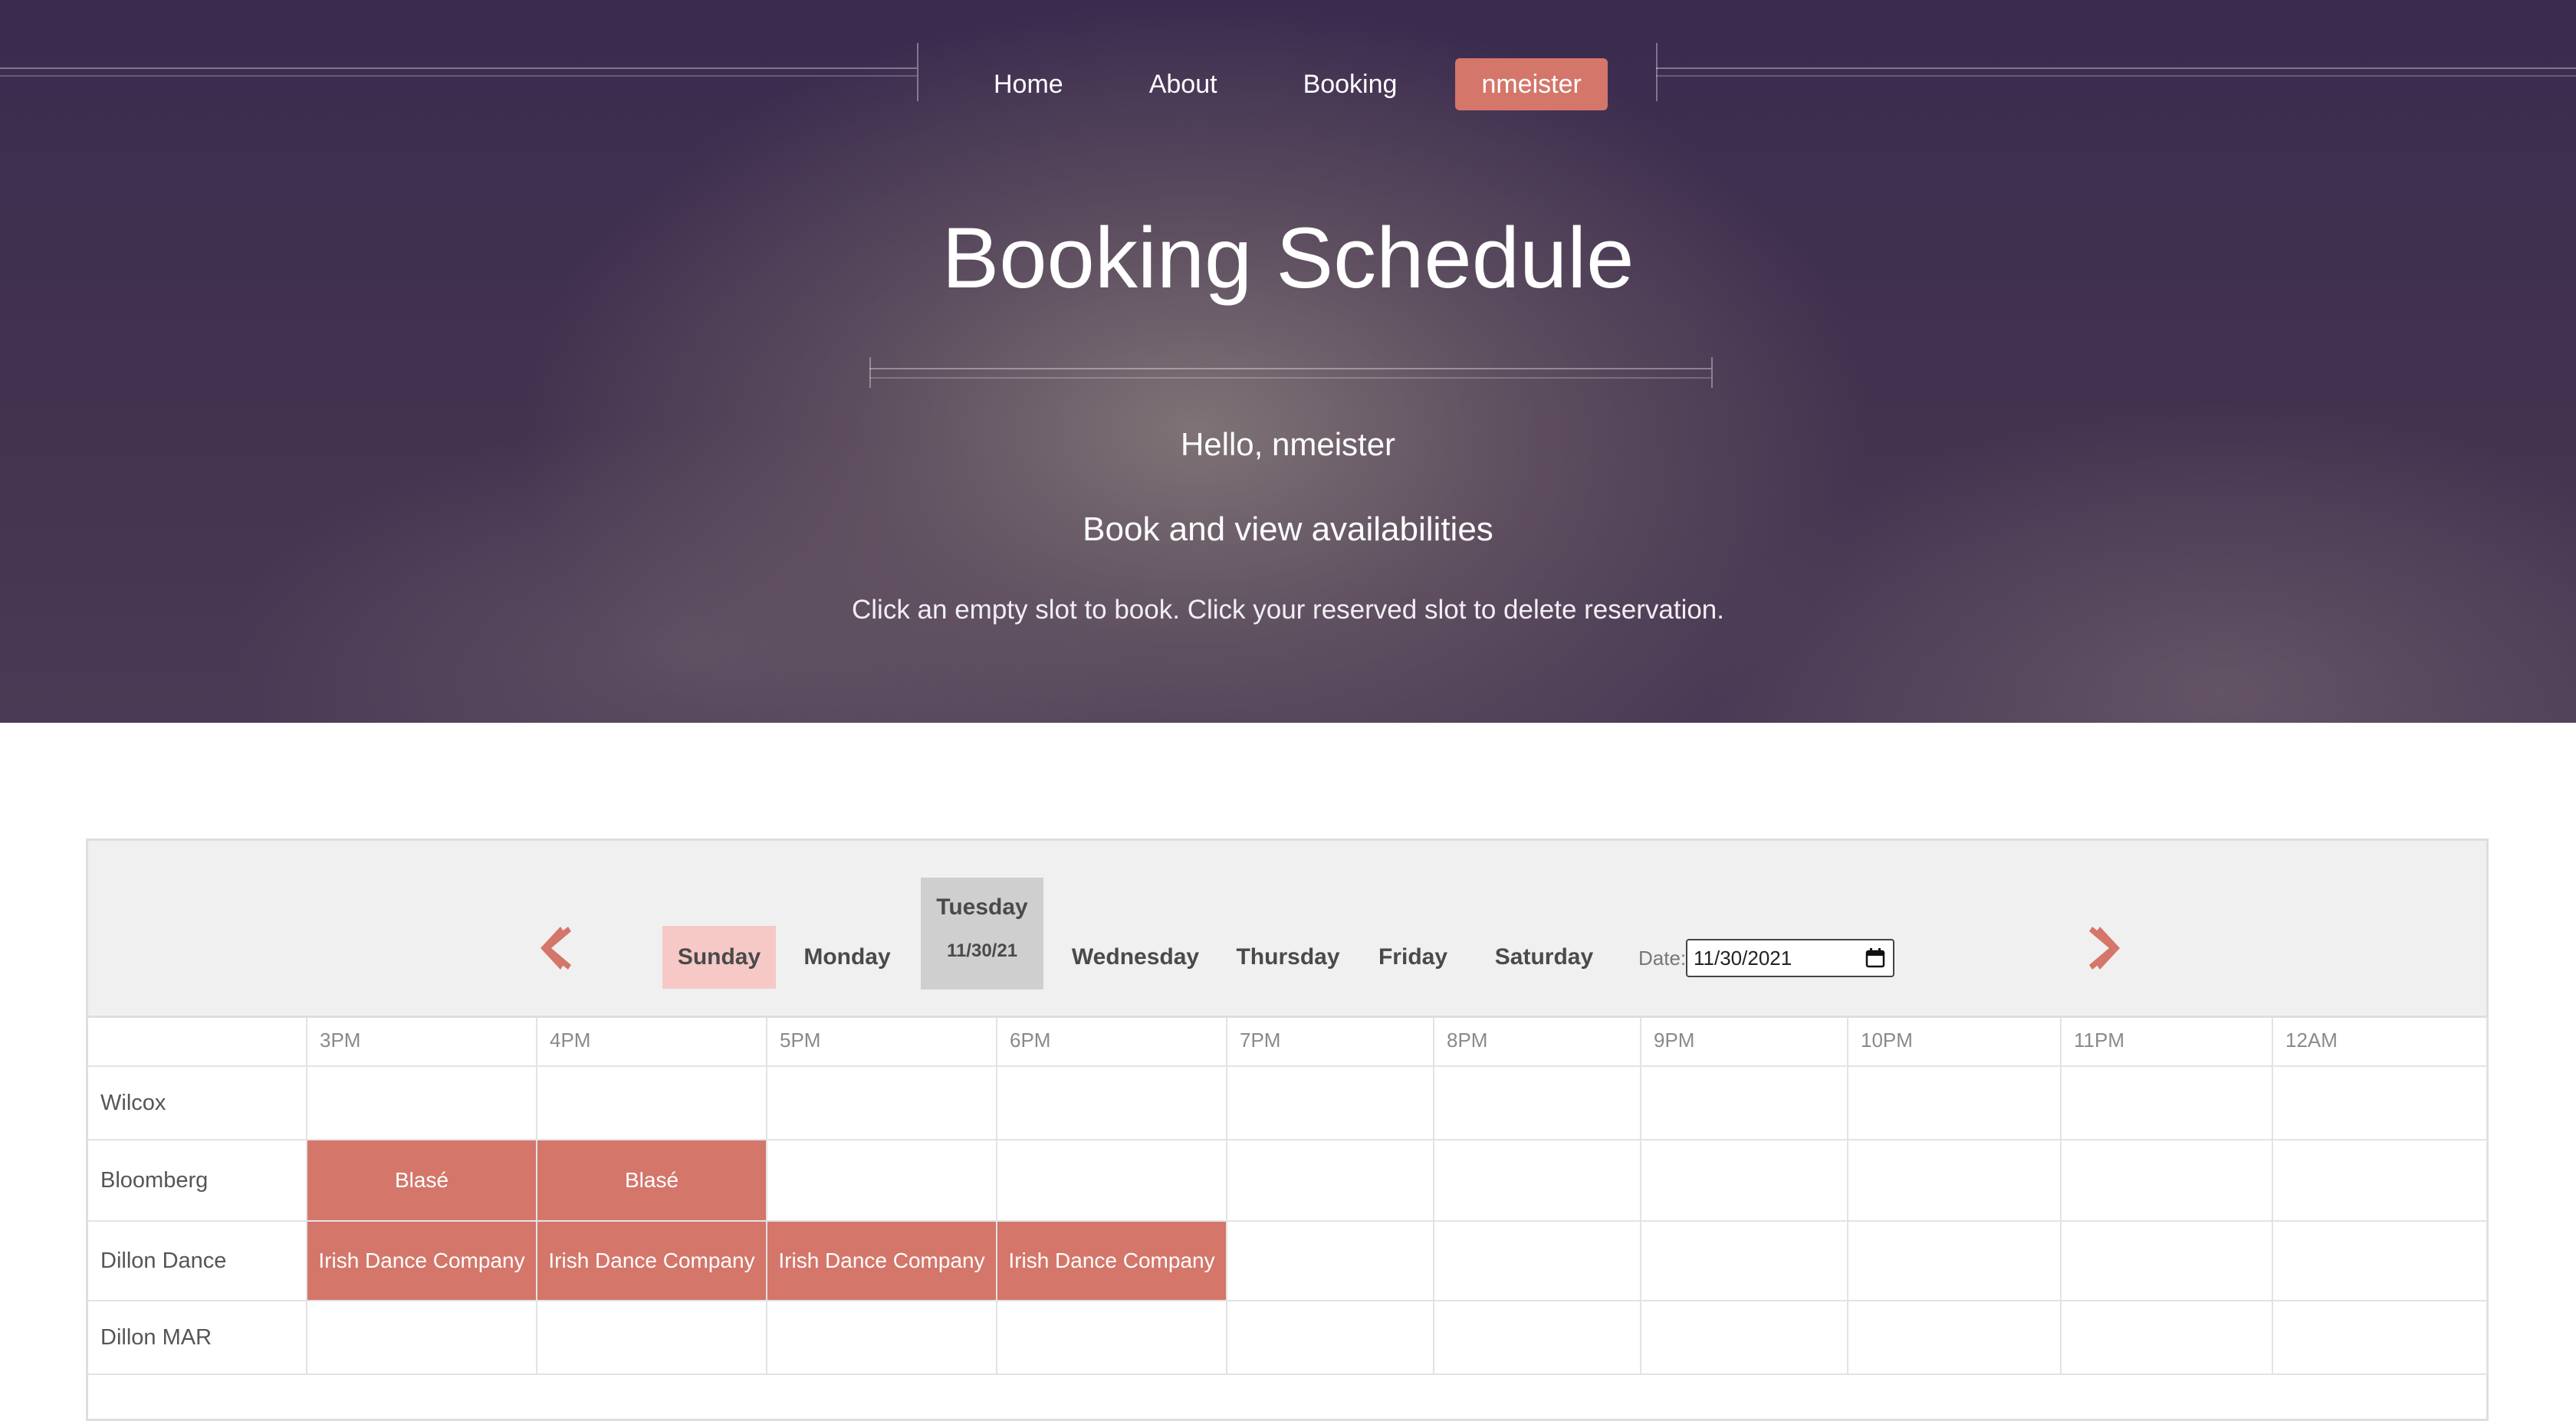 The width and height of the screenshot is (2576, 1421). I want to click on nav-line-right-cap, so click(1657, 72).